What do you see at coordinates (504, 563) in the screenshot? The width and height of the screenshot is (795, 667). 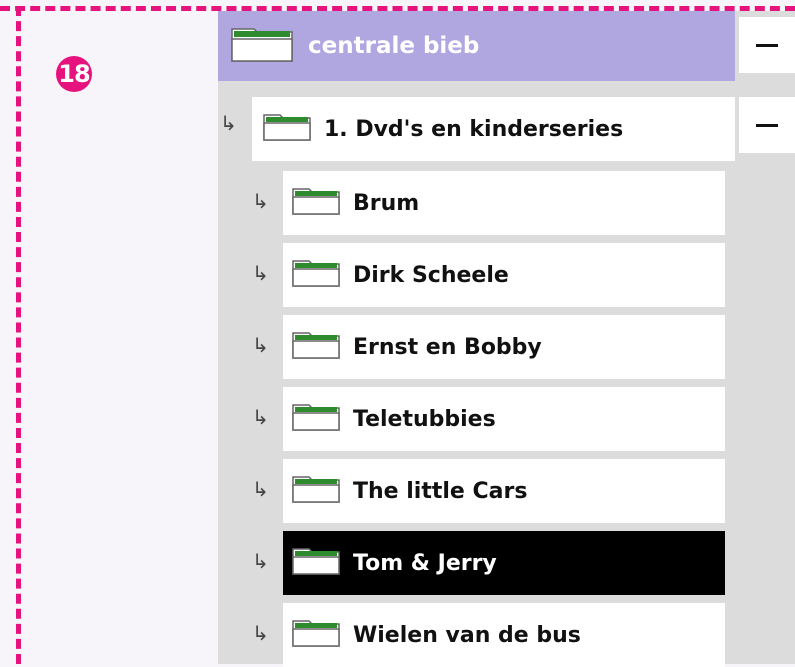 I see `tree-item: Tom & Jerry` at bounding box center [504, 563].